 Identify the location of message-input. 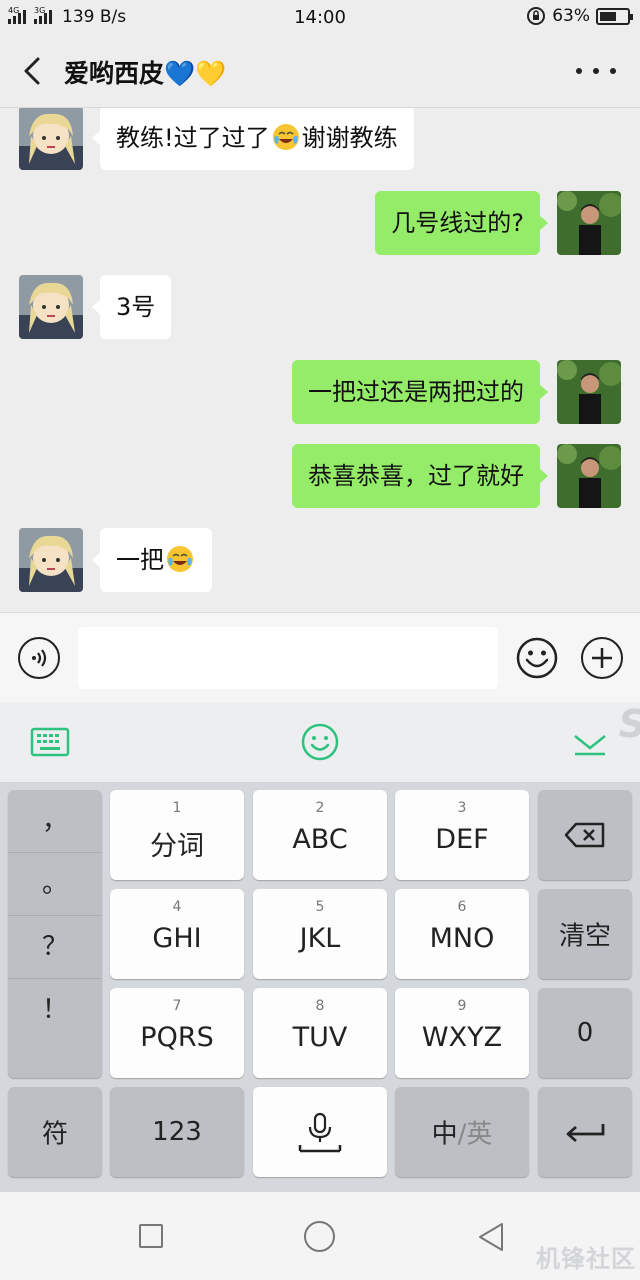
(288, 658).